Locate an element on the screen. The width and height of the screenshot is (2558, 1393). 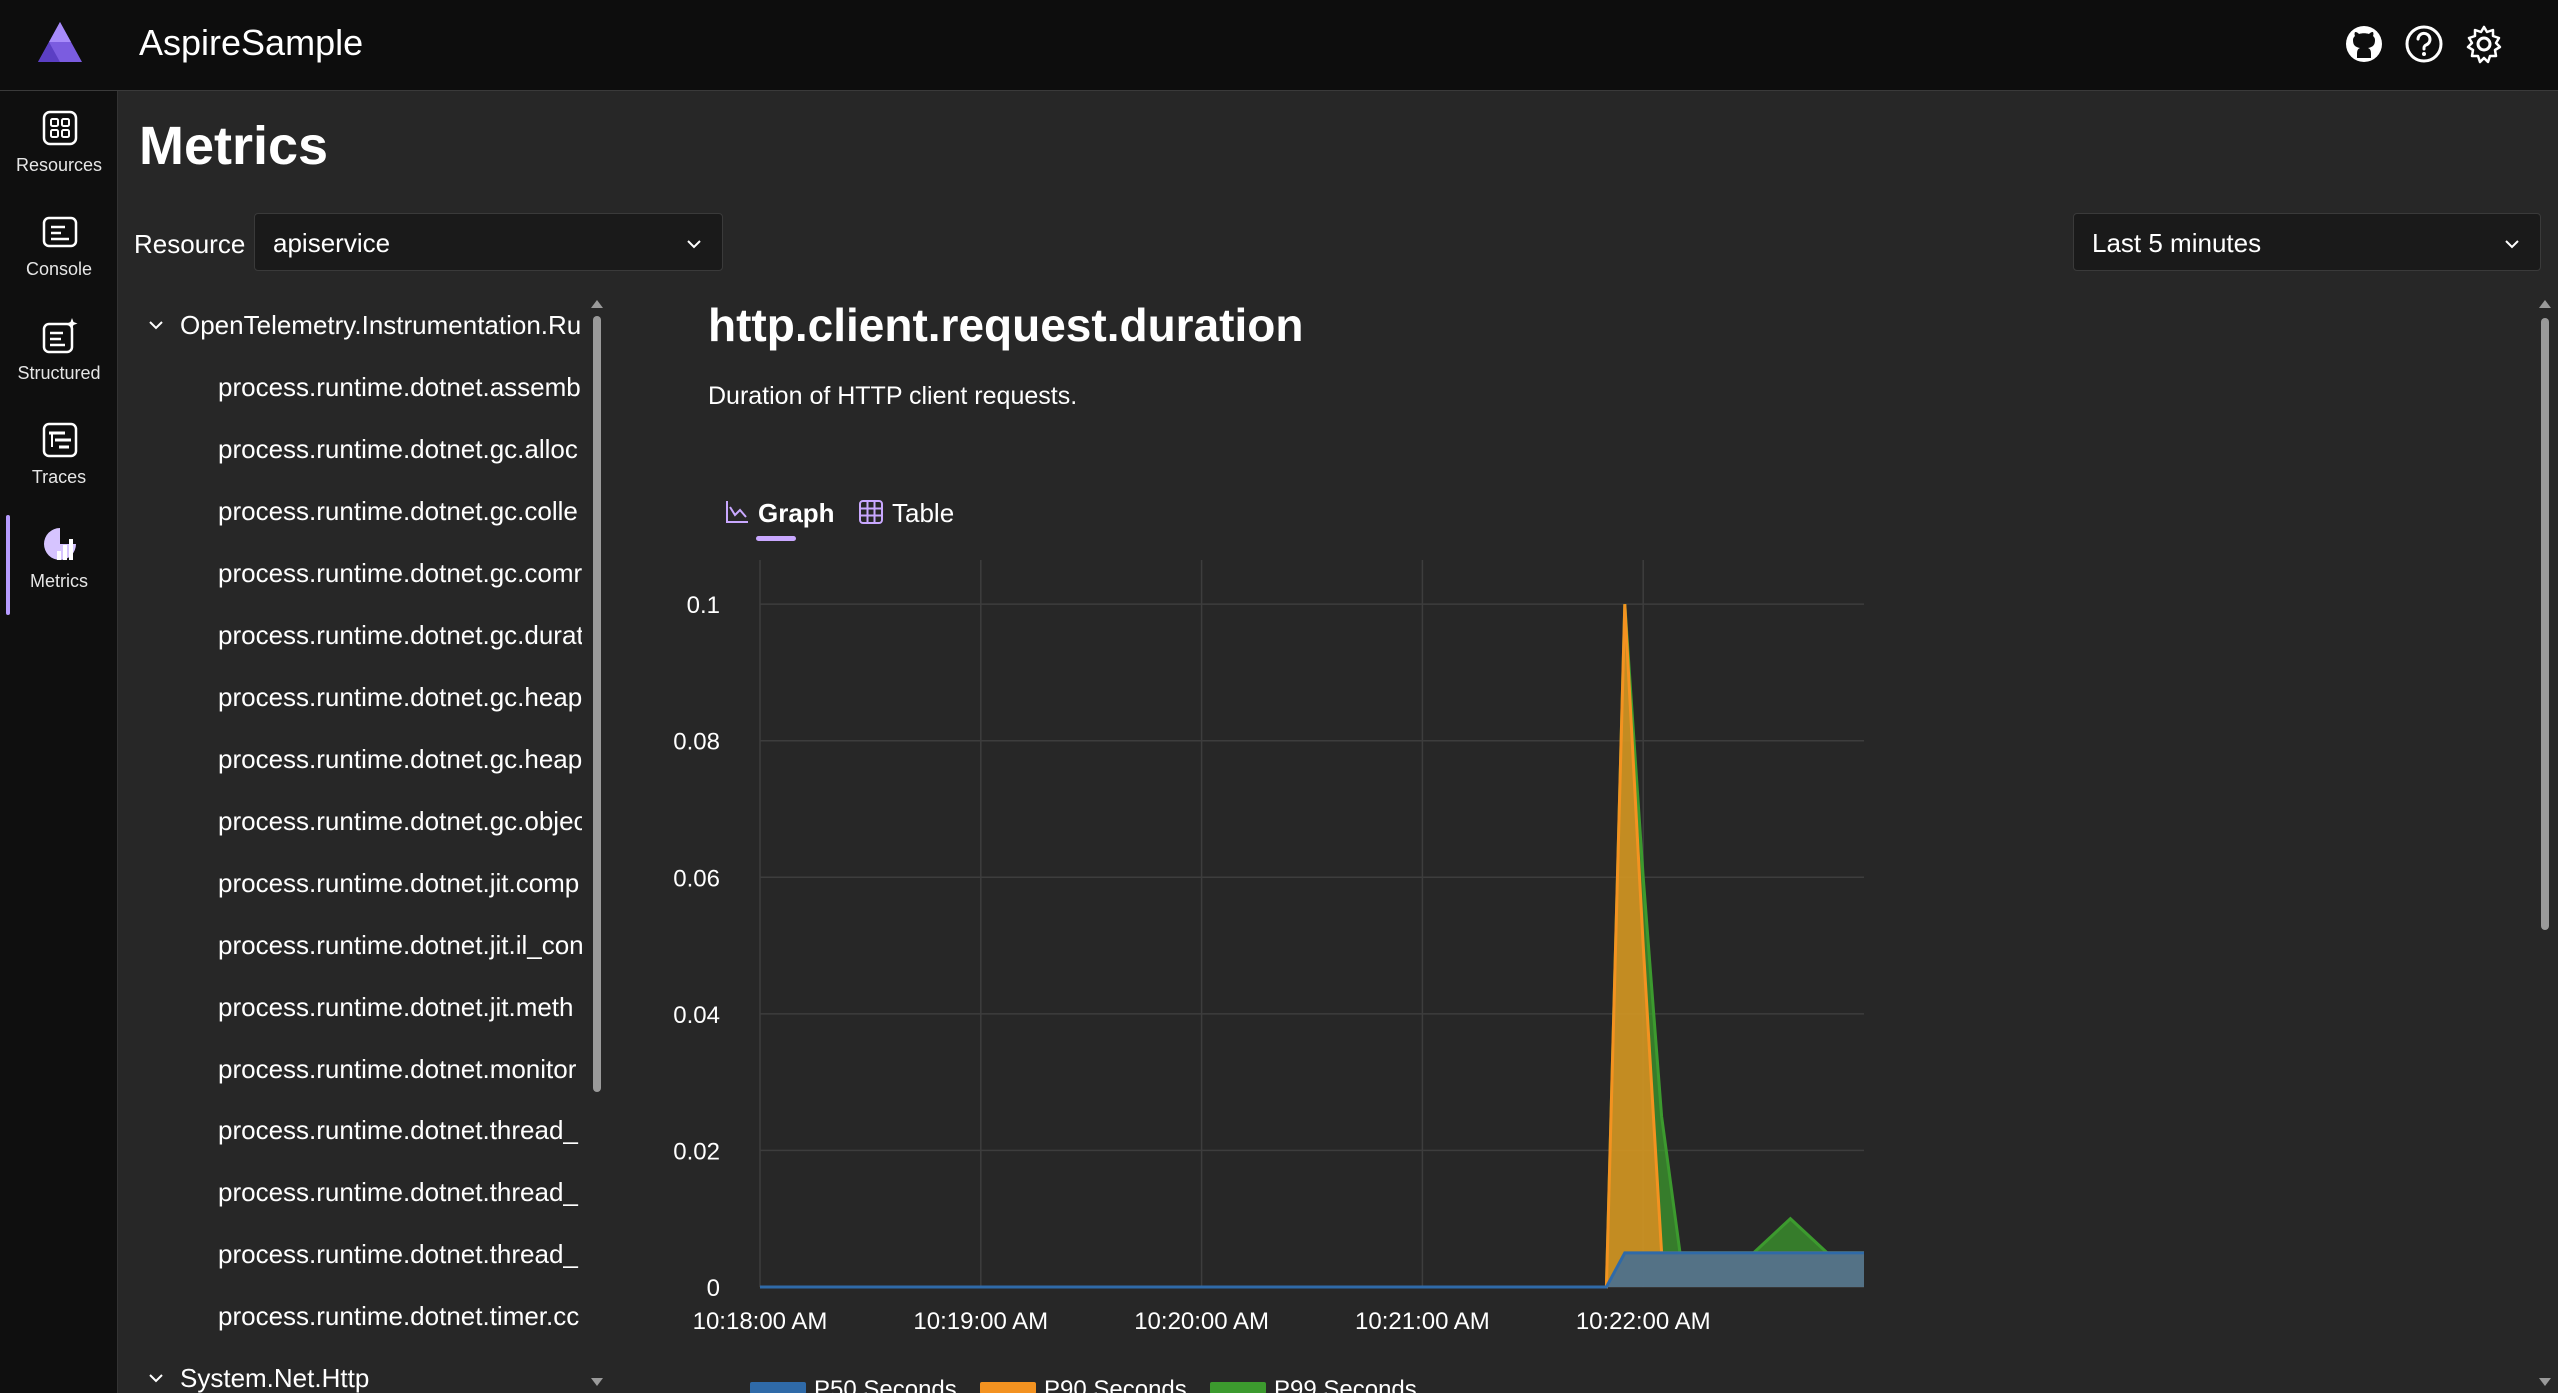
x-tick-label: 10:18:00 AM is located at coordinates (760, 1321).